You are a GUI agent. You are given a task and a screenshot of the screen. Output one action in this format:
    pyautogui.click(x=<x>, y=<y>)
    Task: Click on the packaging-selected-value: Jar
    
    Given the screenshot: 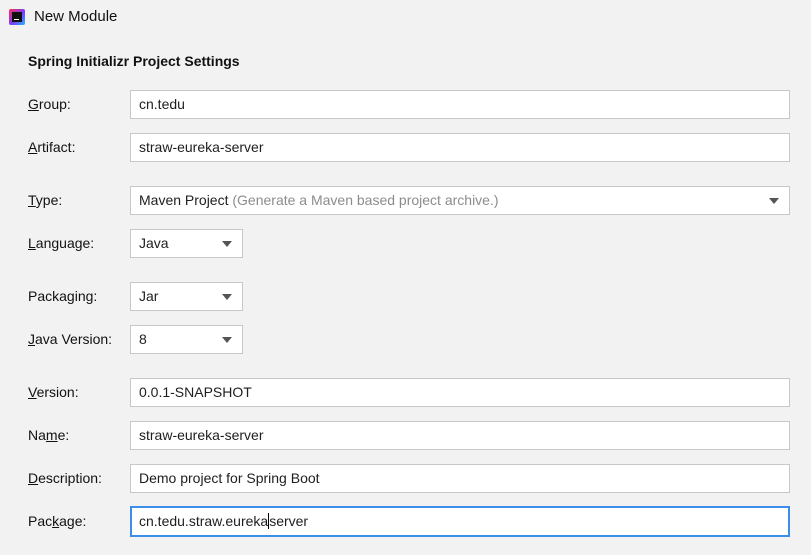 What is the action you would take?
    pyautogui.click(x=149, y=296)
    